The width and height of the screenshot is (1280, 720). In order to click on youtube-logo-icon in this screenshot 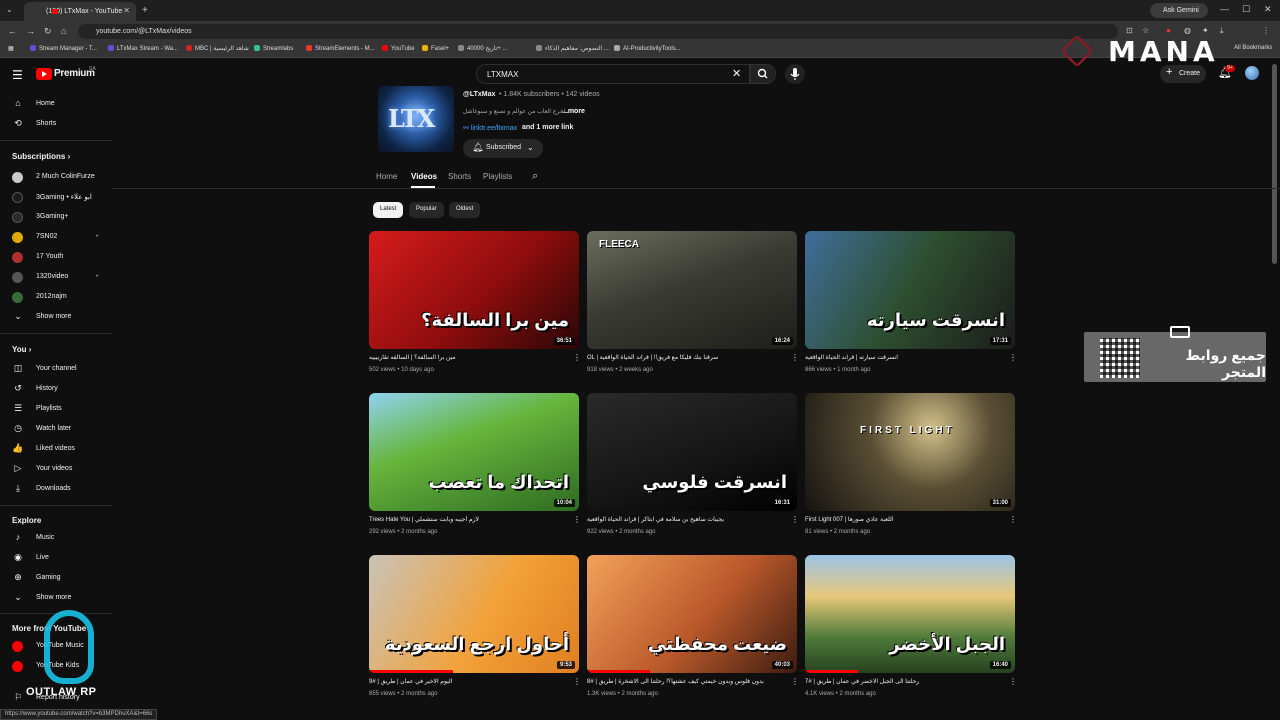, I will do `click(44, 74)`.